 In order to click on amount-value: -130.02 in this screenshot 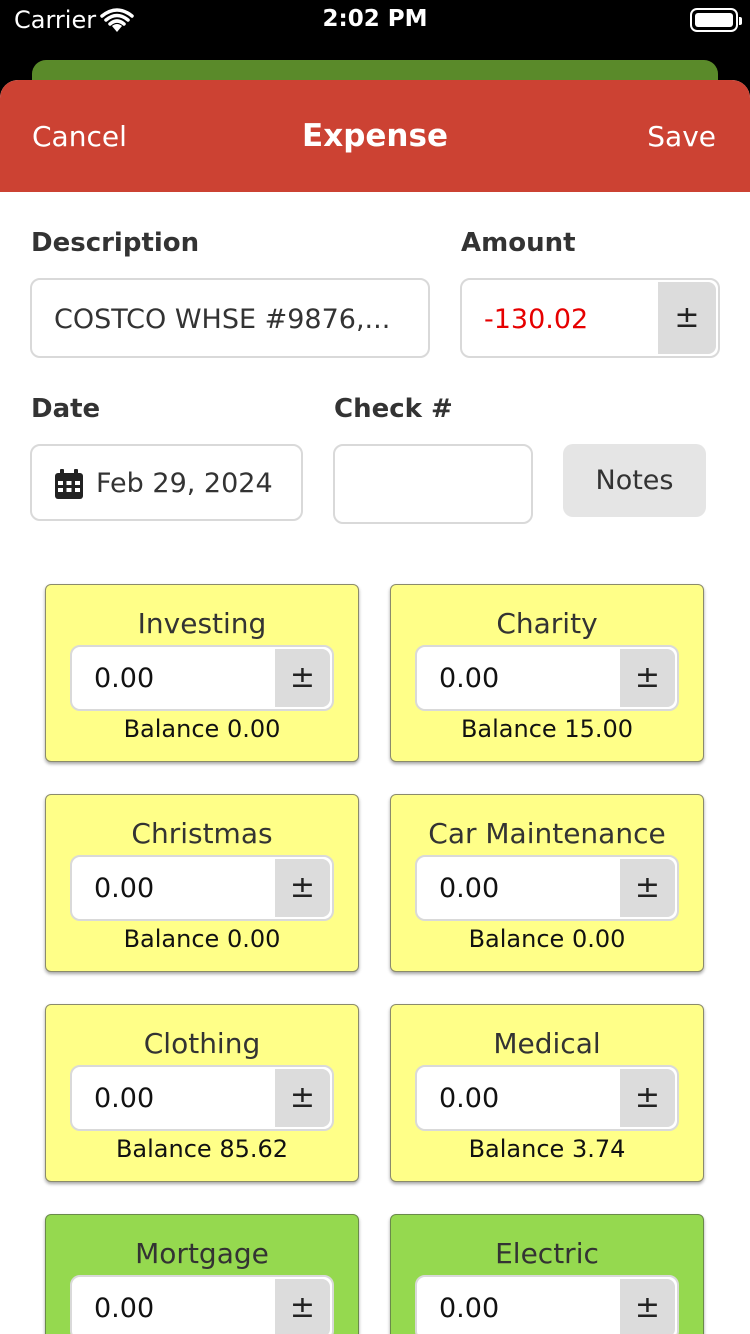, I will do `click(536, 319)`.